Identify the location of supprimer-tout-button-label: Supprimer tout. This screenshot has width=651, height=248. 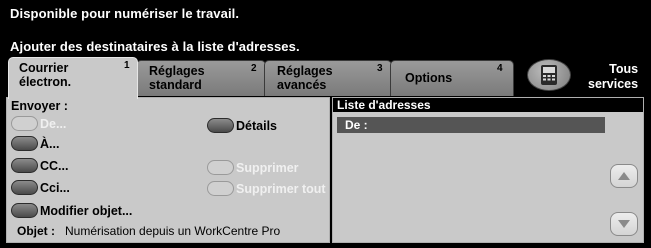
(281, 188).